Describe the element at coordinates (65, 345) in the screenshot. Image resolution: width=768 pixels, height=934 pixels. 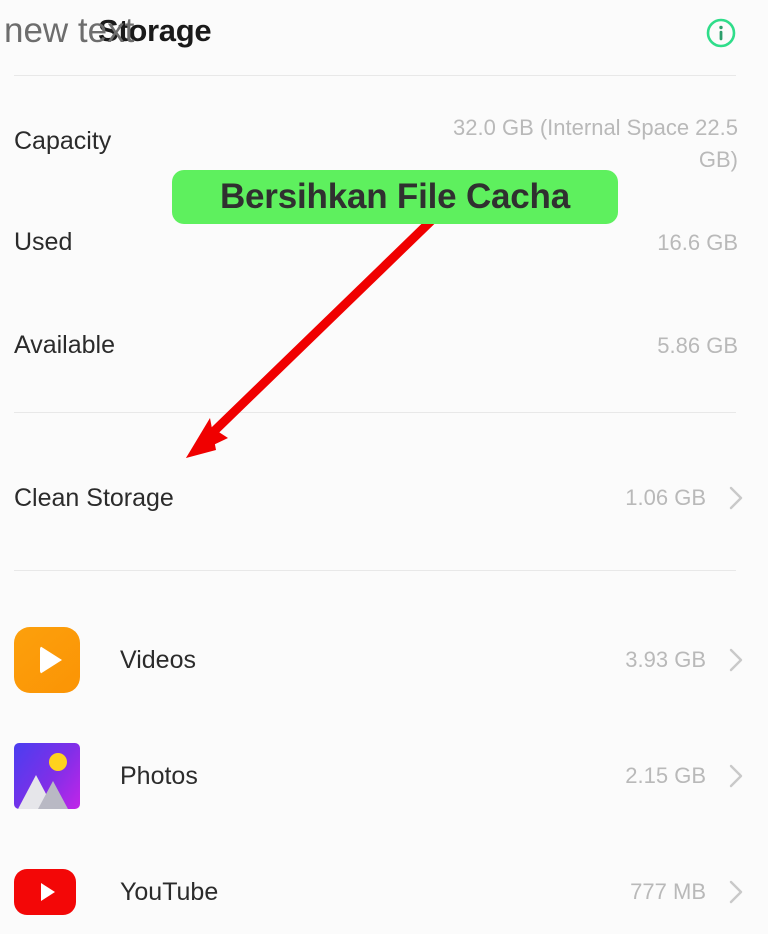
I see `row-available-label: Available` at that location.